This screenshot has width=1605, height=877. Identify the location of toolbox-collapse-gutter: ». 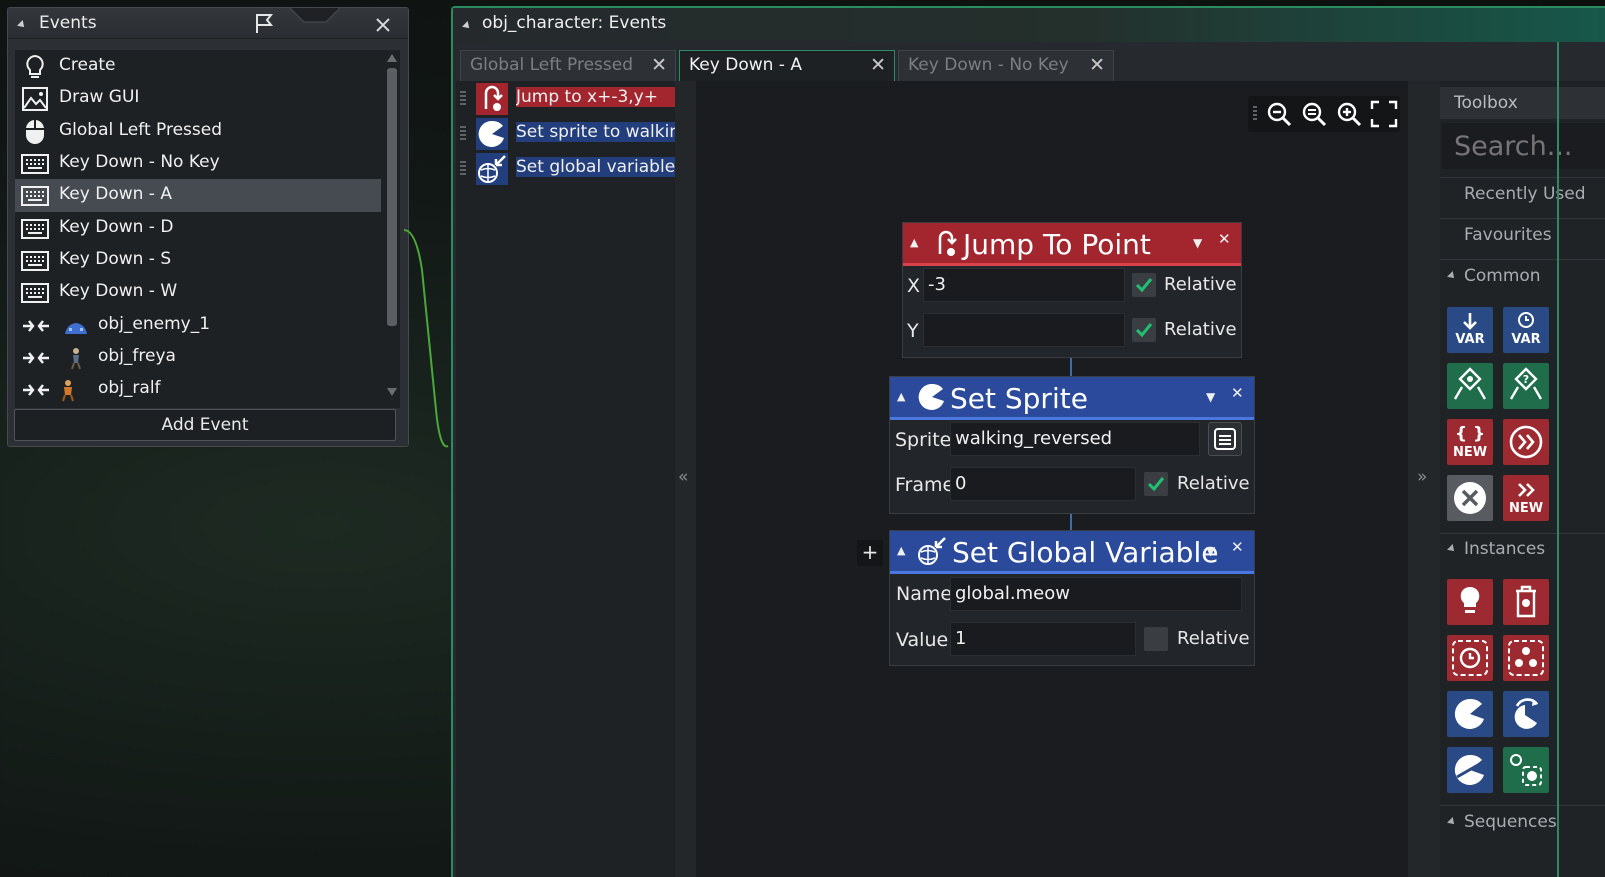
(1424, 479).